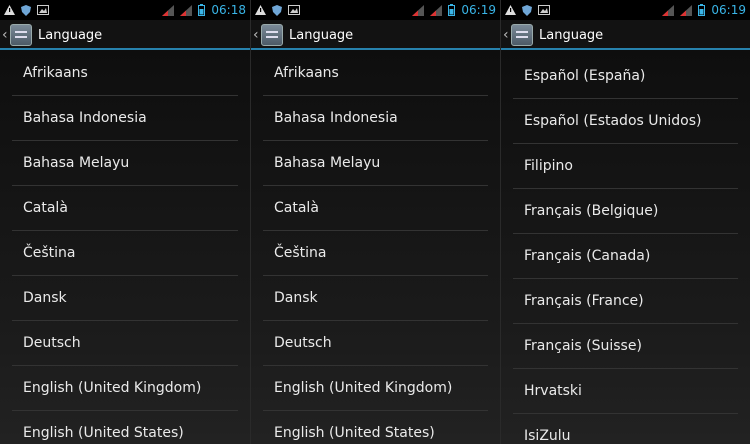 This screenshot has height=444, width=750. I want to click on language-item: IsiZulu, so click(625, 429).